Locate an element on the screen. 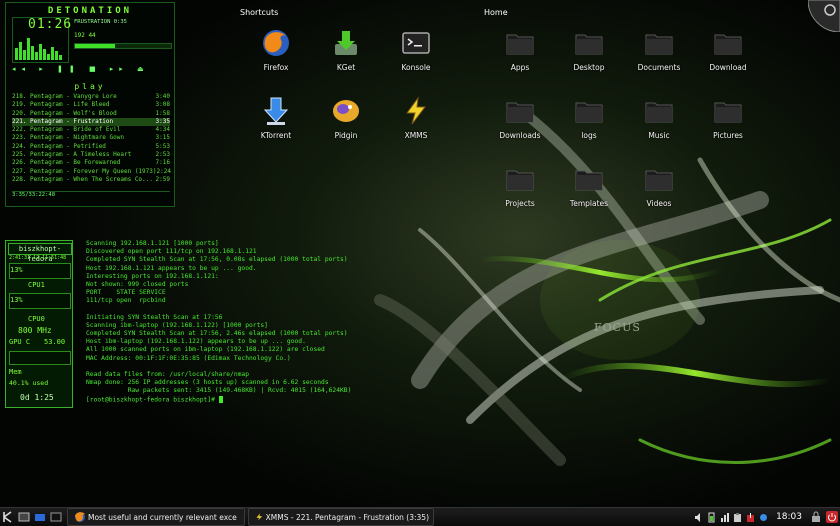 The image size is (840, 526). power-icon is located at coordinates (832, 517).